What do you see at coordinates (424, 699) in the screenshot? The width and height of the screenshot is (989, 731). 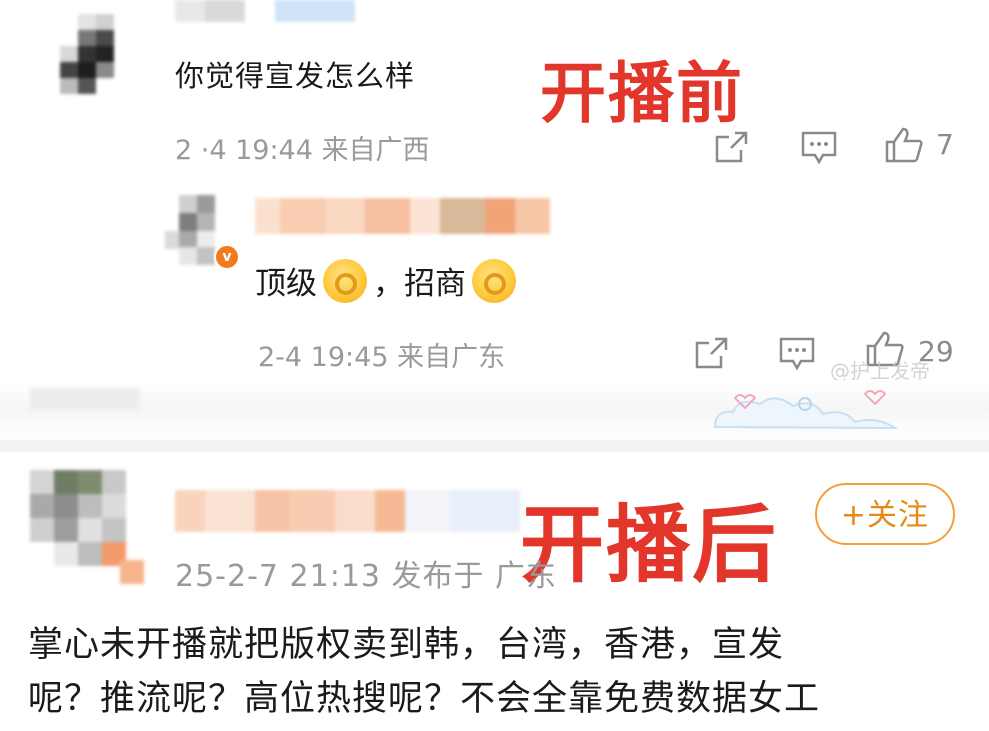 I see `post-body-line: 呢？推流呢？高位热搜呢？不会全靠免费数据女工` at bounding box center [424, 699].